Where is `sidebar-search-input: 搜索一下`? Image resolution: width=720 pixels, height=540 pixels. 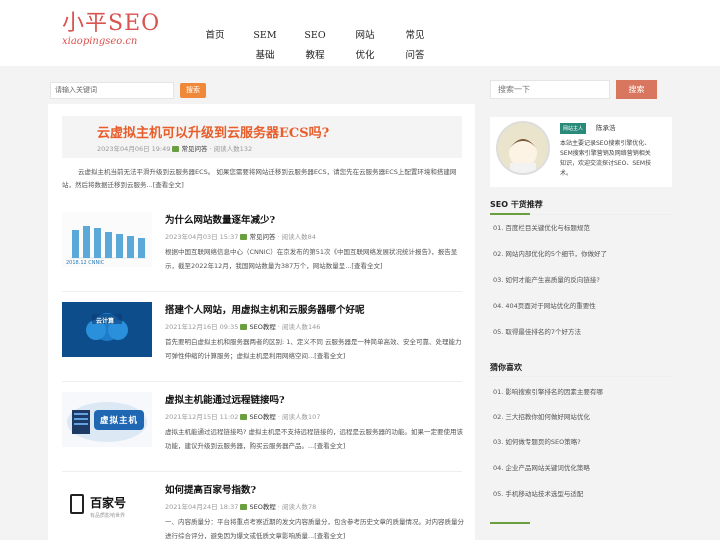
sidebar-search-input: 搜索一下 is located at coordinates (550, 89).